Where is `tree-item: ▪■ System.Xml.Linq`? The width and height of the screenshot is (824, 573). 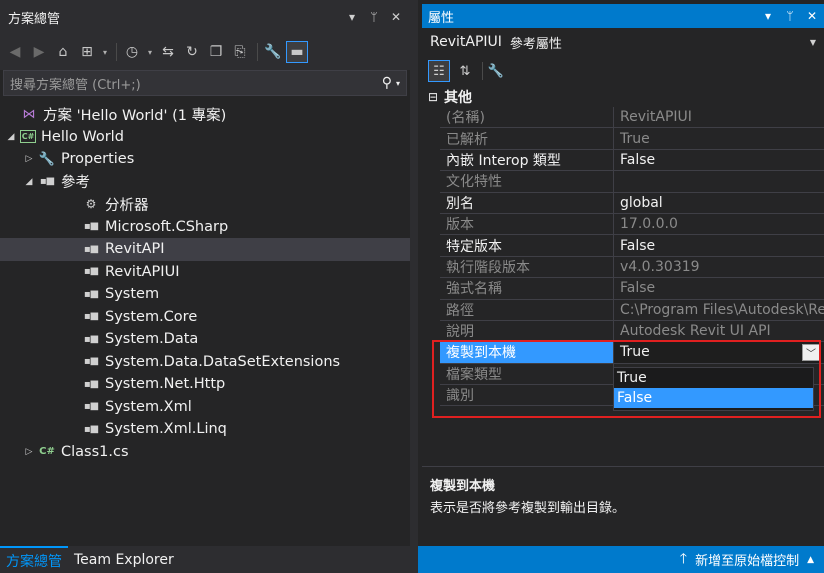 tree-item: ▪■ System.Xml.Linq is located at coordinates (205, 429).